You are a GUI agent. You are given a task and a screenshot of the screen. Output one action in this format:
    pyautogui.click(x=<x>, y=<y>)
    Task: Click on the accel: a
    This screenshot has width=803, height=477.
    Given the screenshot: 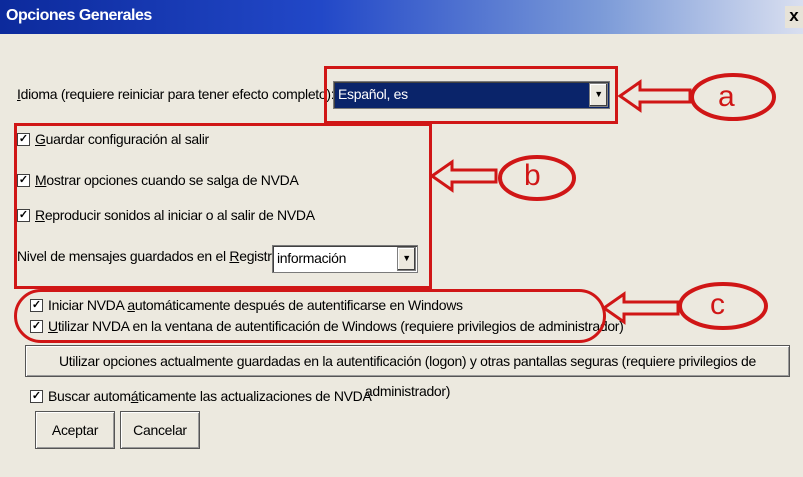 What is the action you would take?
    pyautogui.click(x=131, y=305)
    